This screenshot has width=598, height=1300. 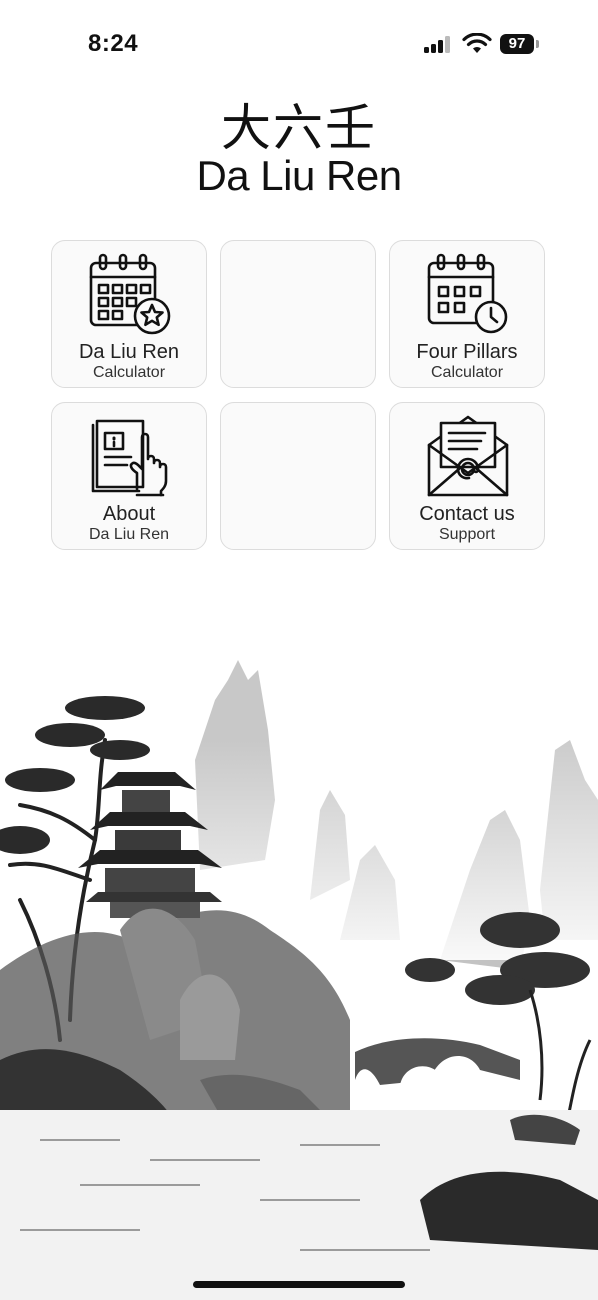 What do you see at coordinates (477, 43) in the screenshot?
I see `wifi-icon` at bounding box center [477, 43].